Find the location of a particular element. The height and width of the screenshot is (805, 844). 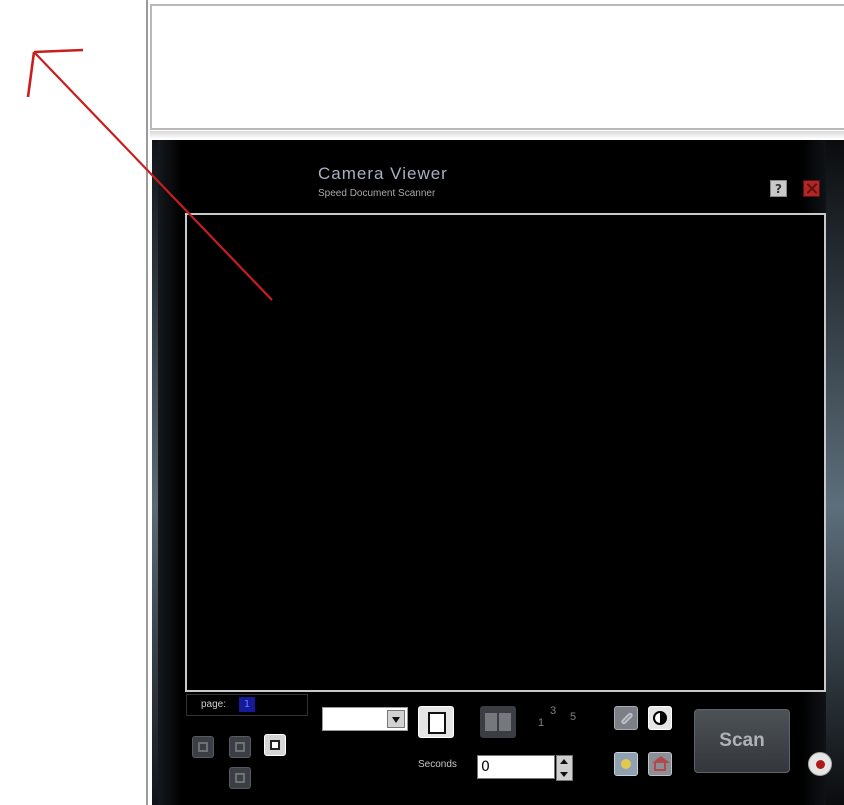

double-page-icon is located at coordinates (491, 722).